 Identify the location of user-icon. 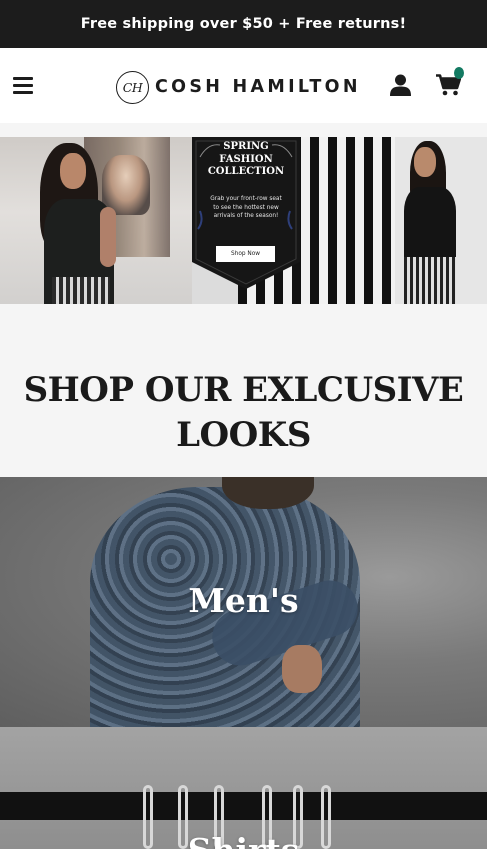
(400, 85).